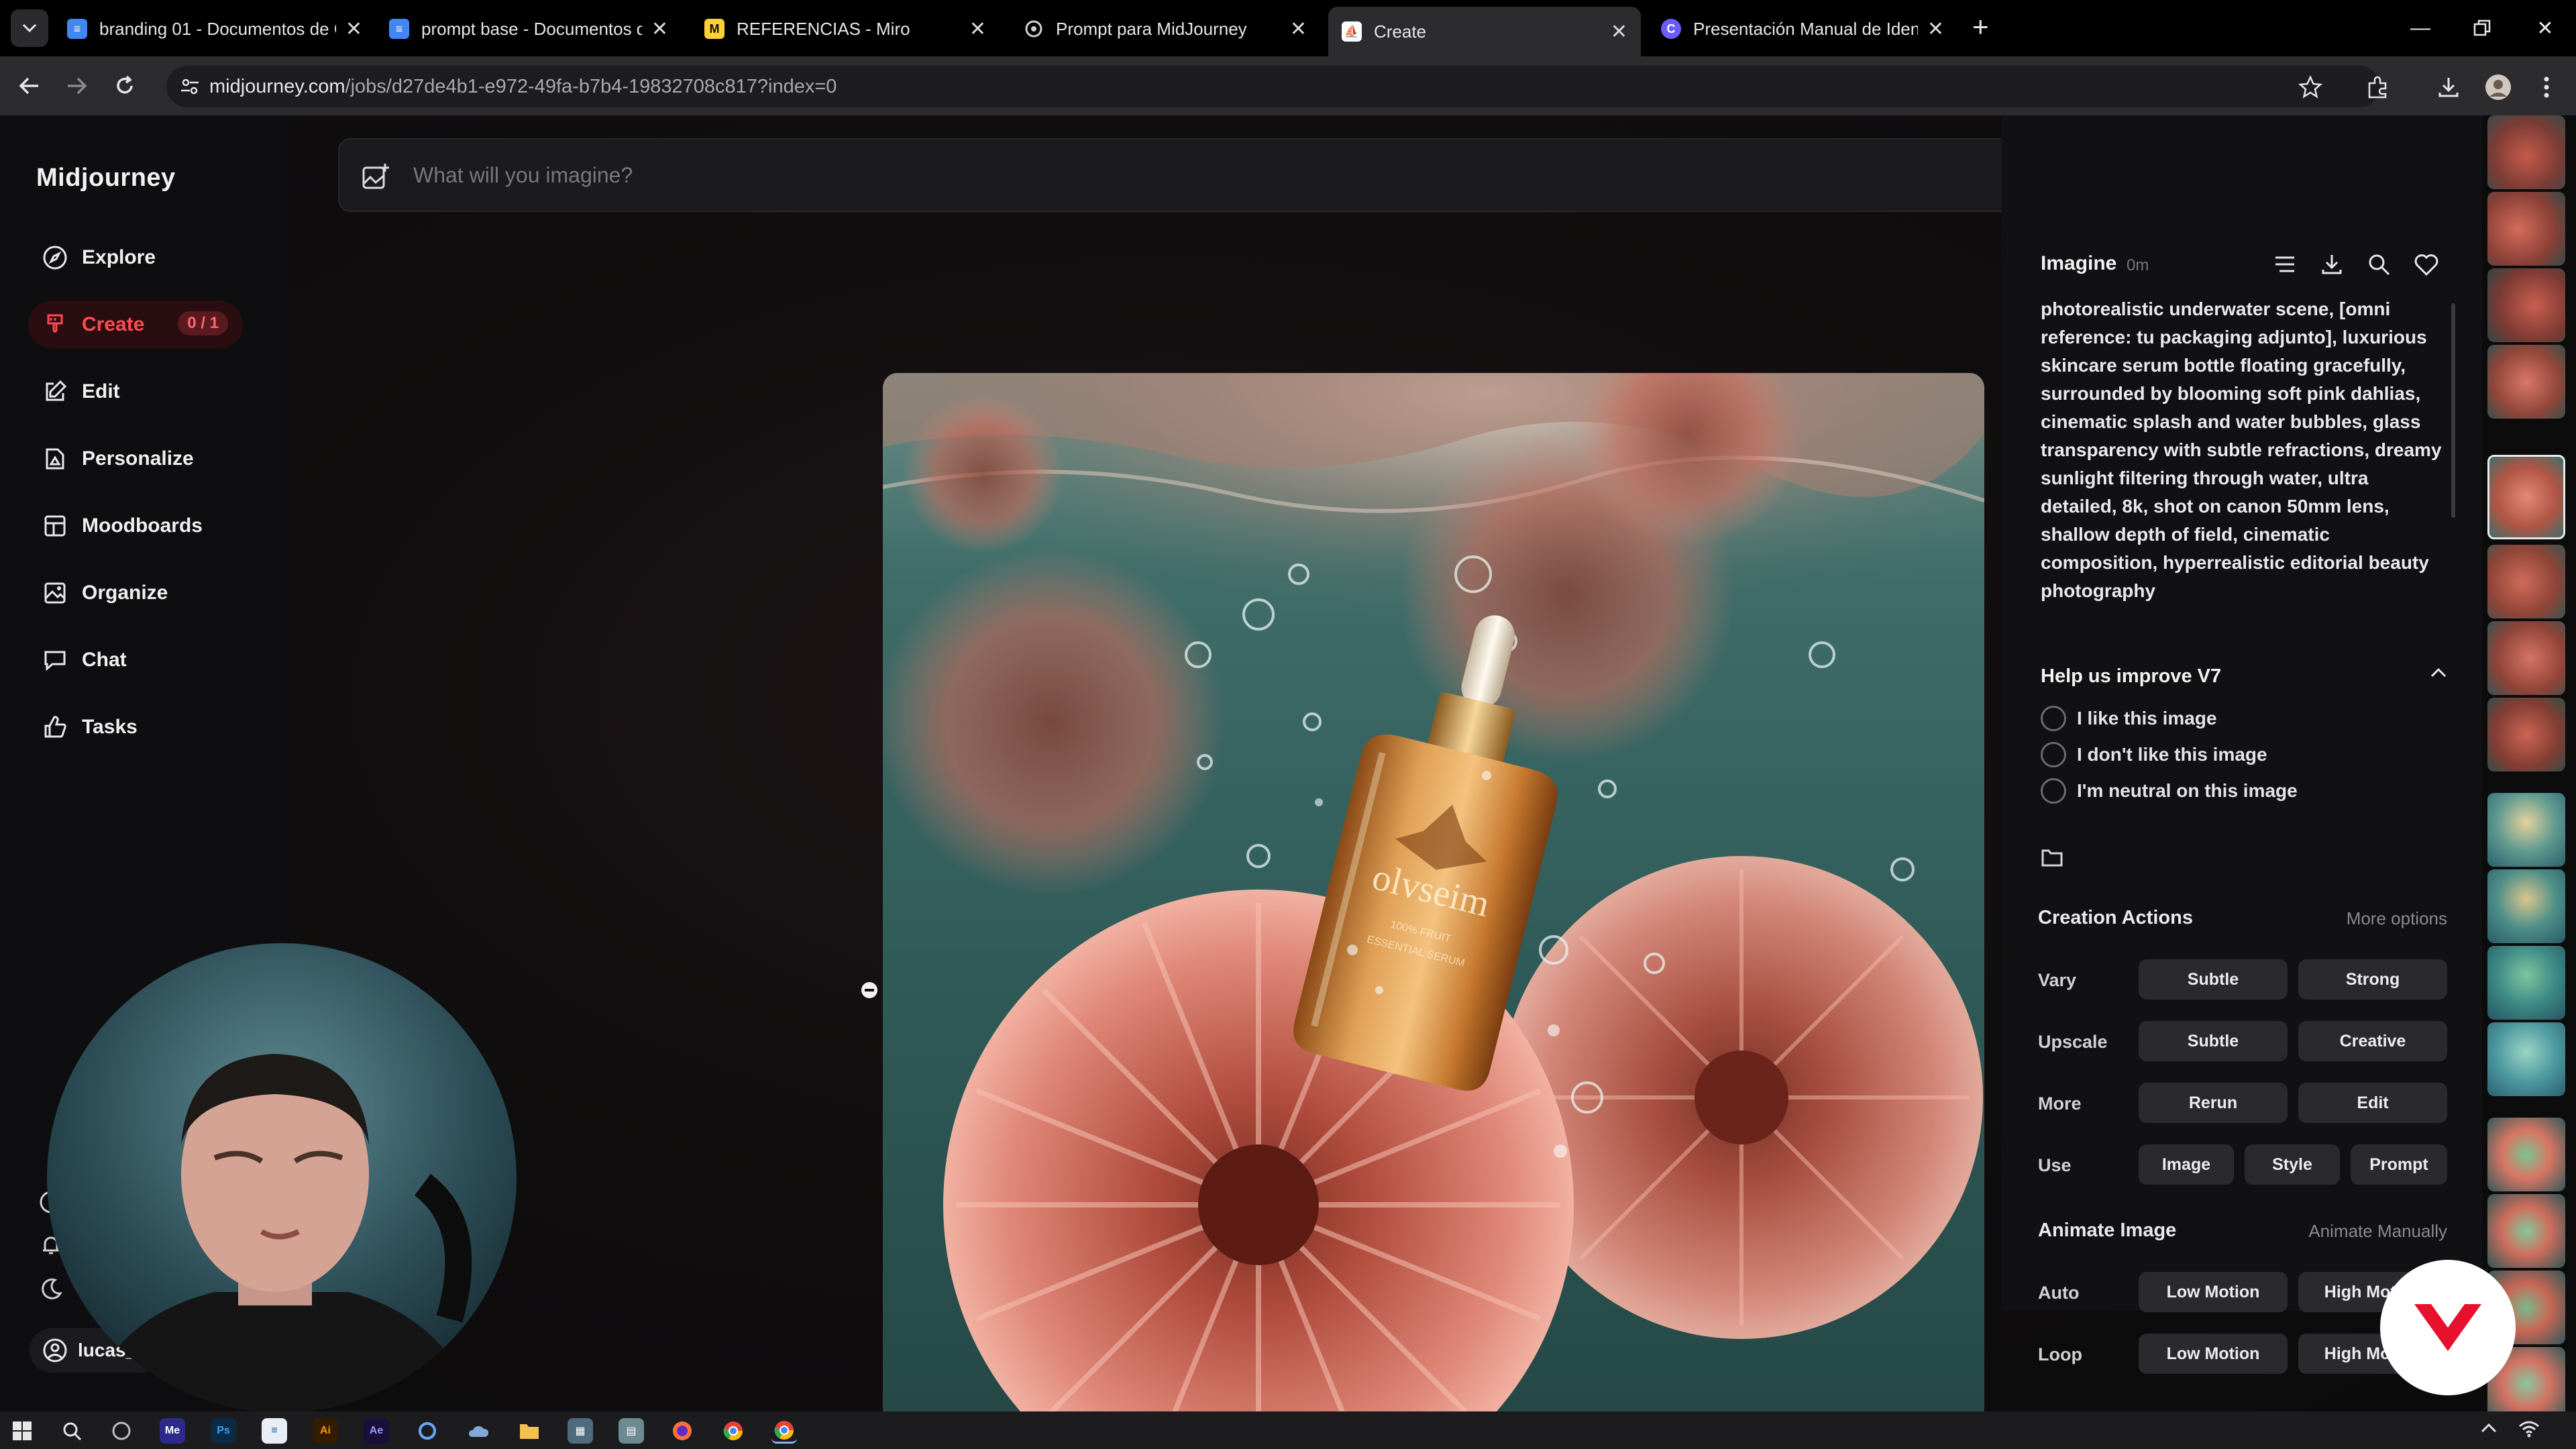 The width and height of the screenshot is (2576, 1449). What do you see at coordinates (2397, 918) in the screenshot?
I see `more-options-link: More options` at bounding box center [2397, 918].